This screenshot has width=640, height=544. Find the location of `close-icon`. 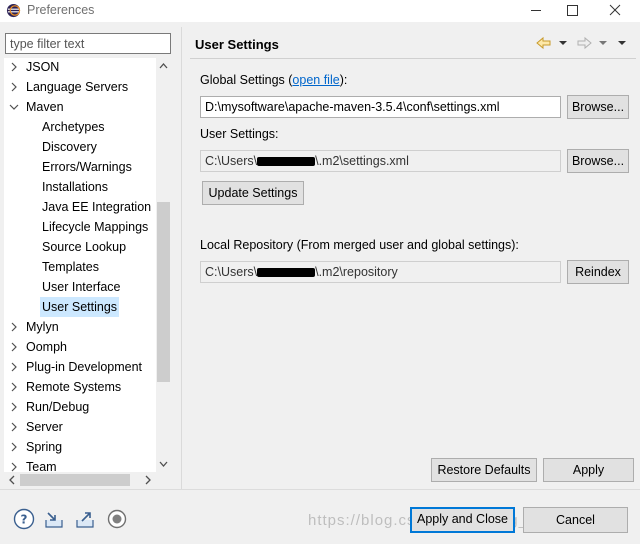

close-icon is located at coordinates (615, 11).